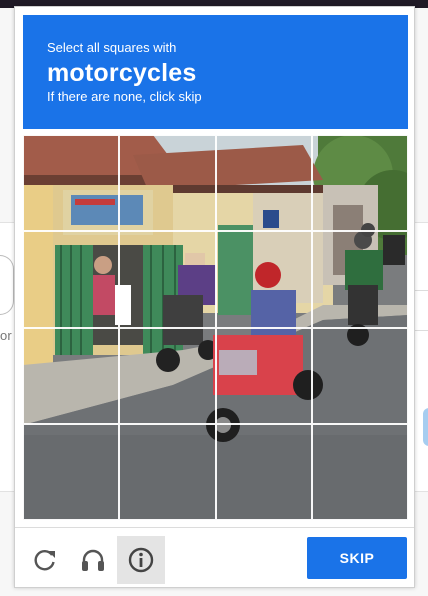 Image resolution: width=428 pixels, height=596 pixels. What do you see at coordinates (124, 96) in the screenshot?
I see `instruction-suffix: If there are none, click skip` at bounding box center [124, 96].